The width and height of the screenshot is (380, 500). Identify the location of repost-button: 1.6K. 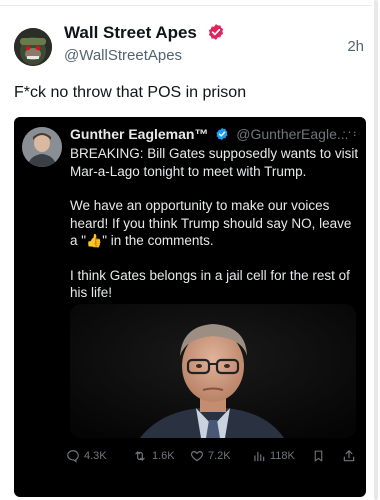
(153, 456).